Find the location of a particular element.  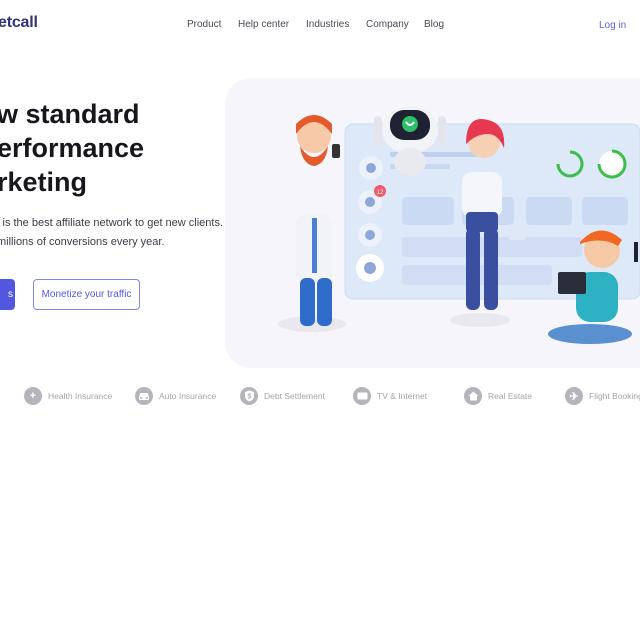

category-auto-insurance: Auto Insurance is located at coordinates (175, 396).